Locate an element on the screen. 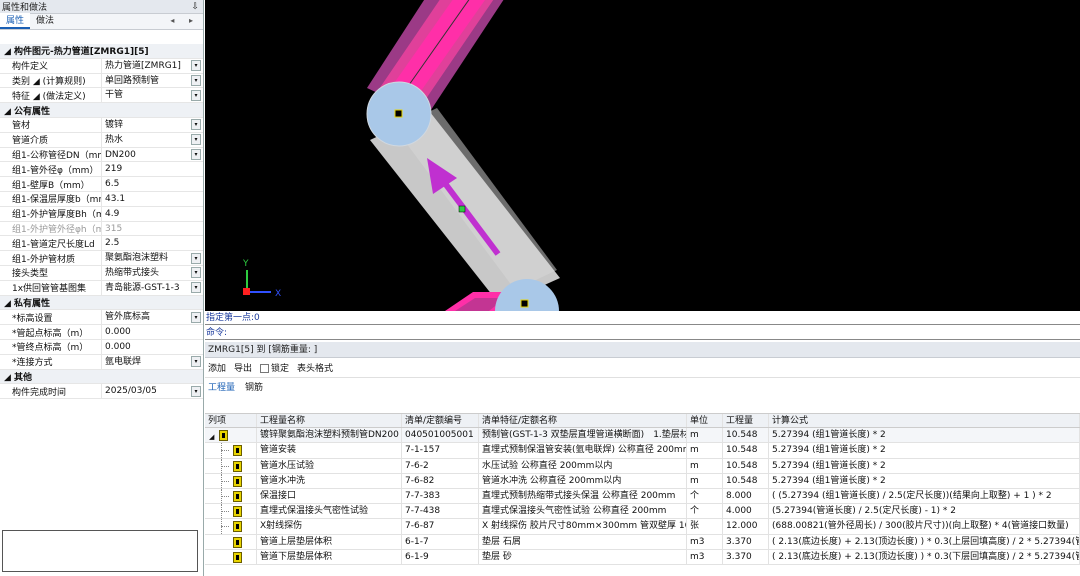 The image size is (1080, 576). column-header: 工程量名称 is located at coordinates (329, 421).